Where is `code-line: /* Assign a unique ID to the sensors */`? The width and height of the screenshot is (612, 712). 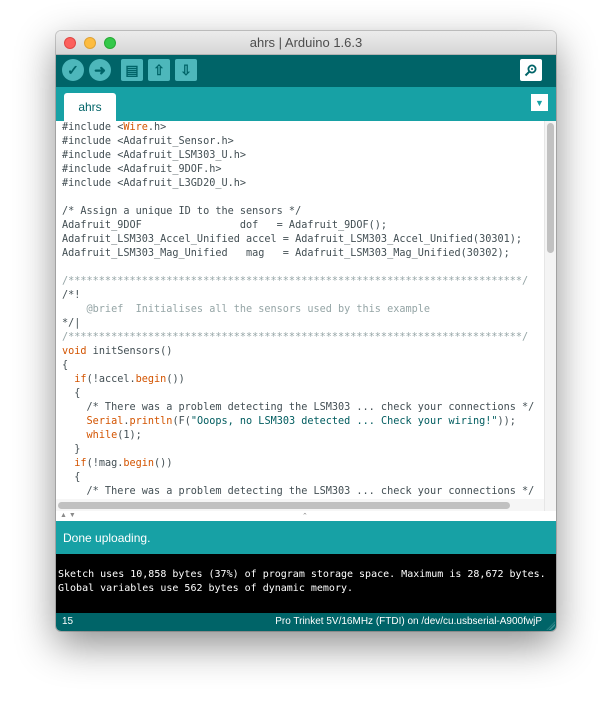
code-line: /* Assign a unique ID to the sensors */ is located at coordinates (302, 212).